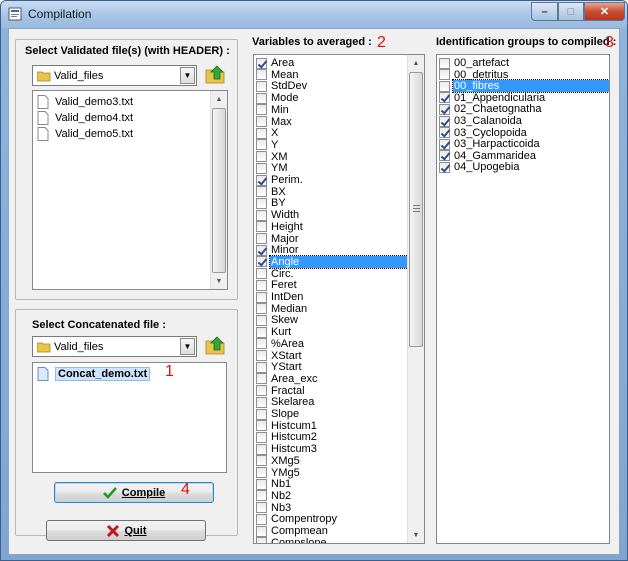  What do you see at coordinates (332, 391) in the screenshot?
I see `checklist-item: Fractal` at bounding box center [332, 391].